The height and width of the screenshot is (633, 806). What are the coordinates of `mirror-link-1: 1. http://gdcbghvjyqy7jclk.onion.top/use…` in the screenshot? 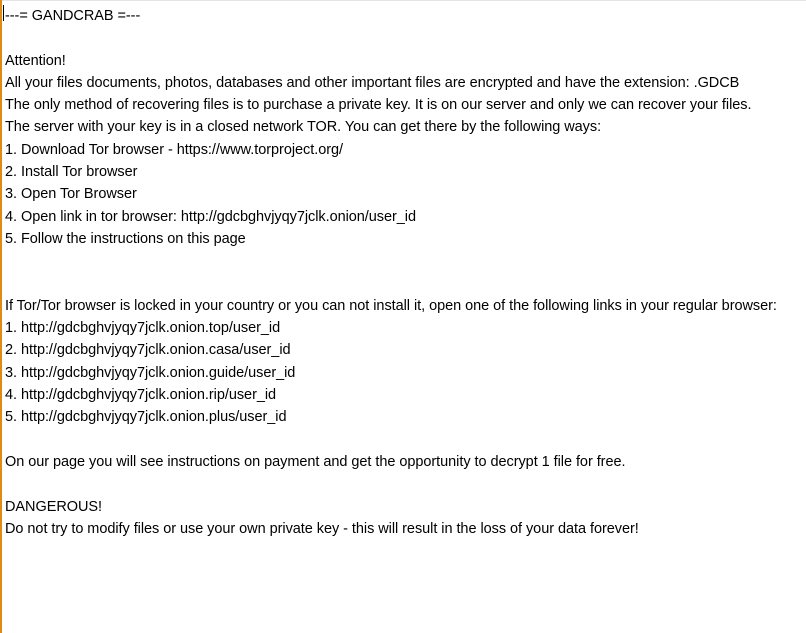 It's located at (143, 328).